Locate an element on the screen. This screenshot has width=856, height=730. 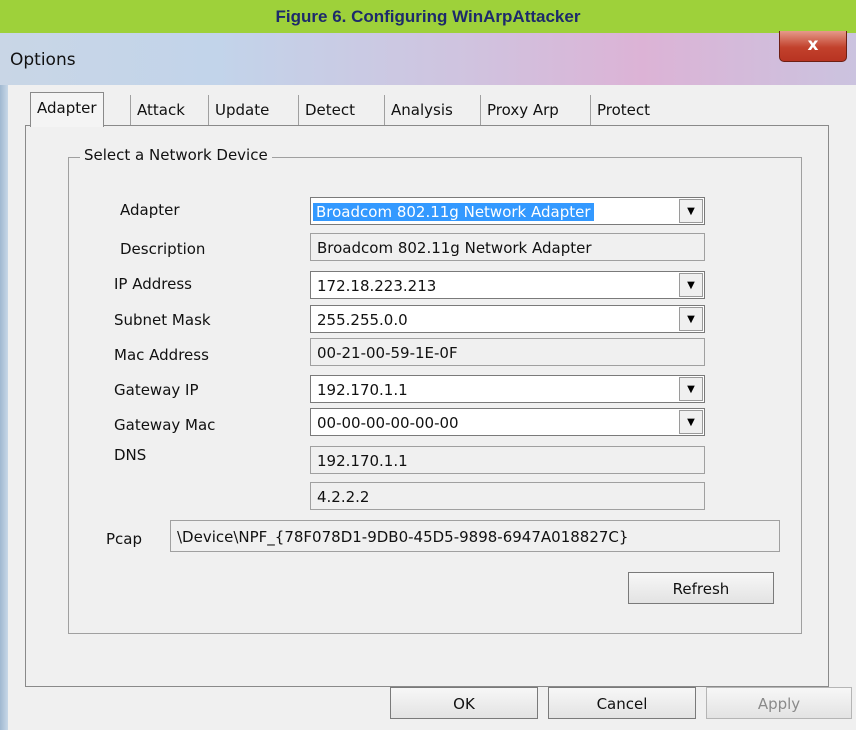
close-button: x is located at coordinates (813, 46).